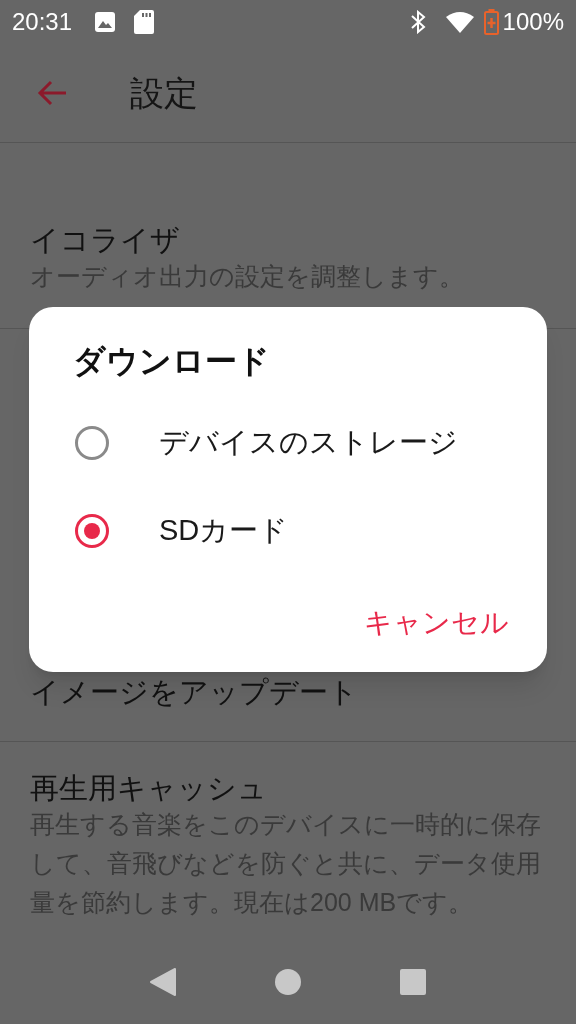 Image resolution: width=576 pixels, height=1024 pixels. Describe the element at coordinates (417, 22) in the screenshot. I see `bluetooth-icon` at that location.